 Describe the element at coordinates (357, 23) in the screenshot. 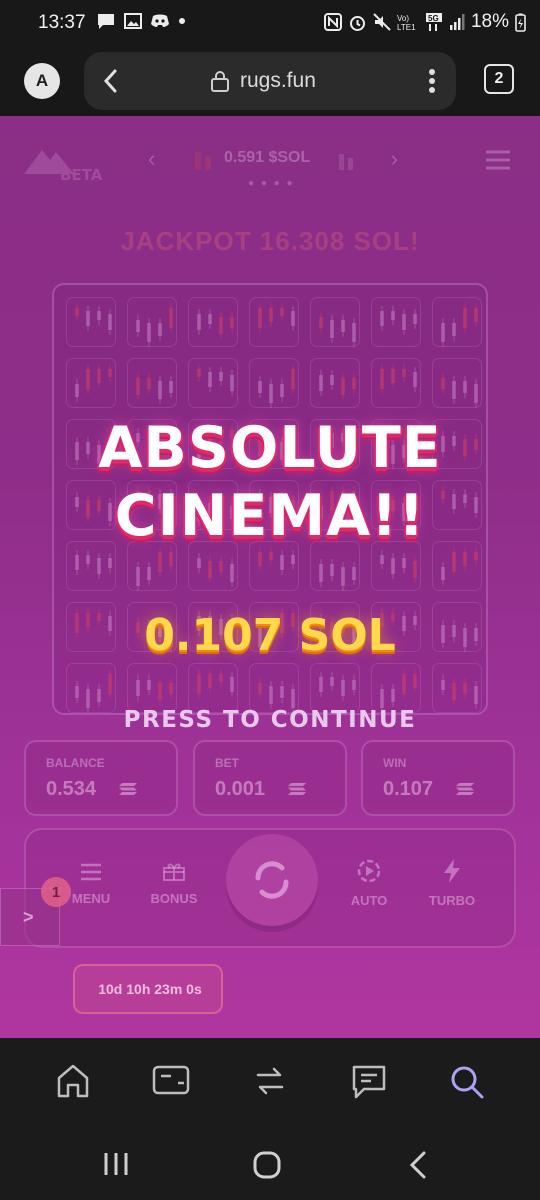

I see `alarm-icon` at that location.